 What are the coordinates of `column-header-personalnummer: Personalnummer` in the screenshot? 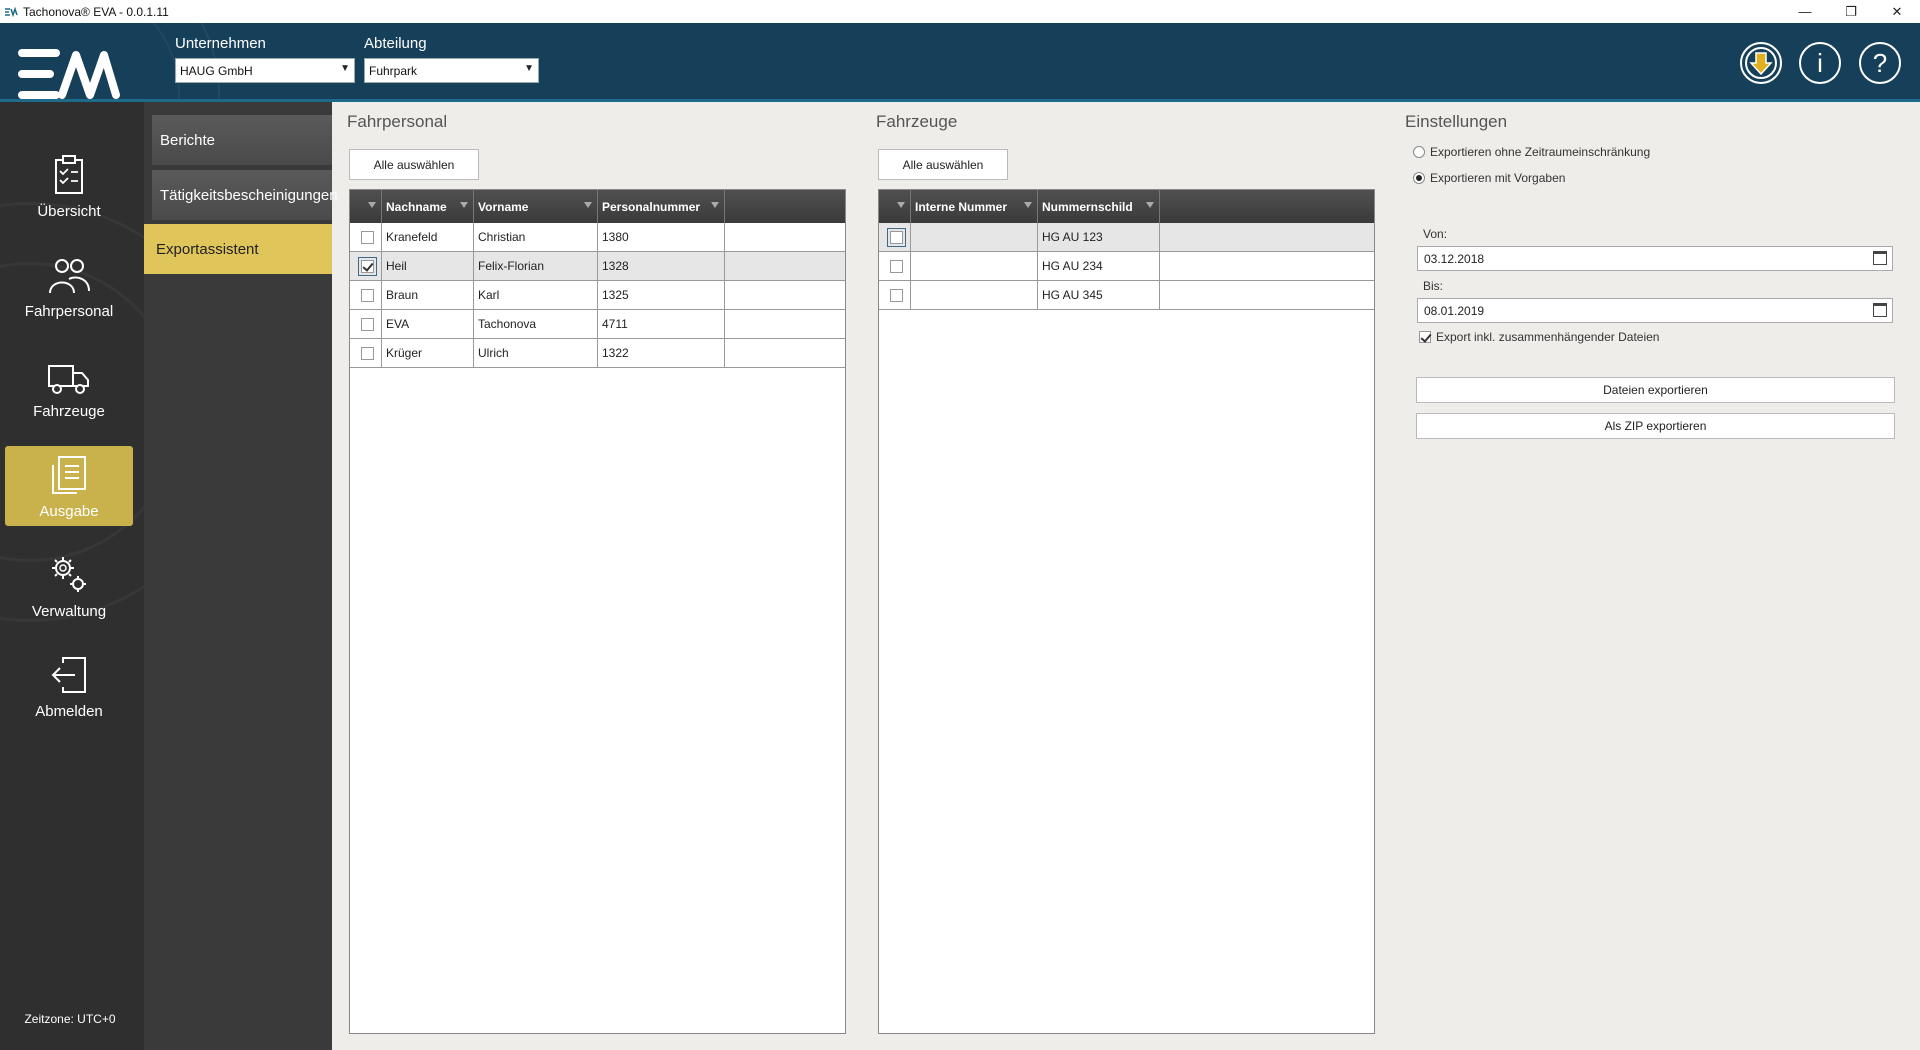 It's located at (661, 206).